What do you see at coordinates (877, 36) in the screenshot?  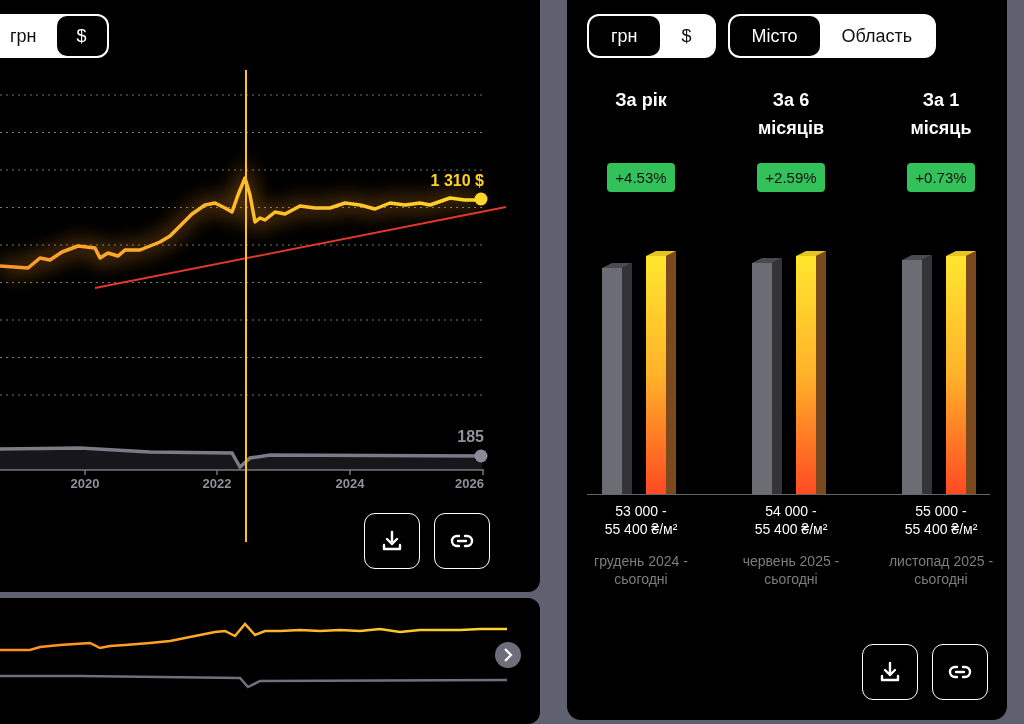 I see `toggle-option: Область` at bounding box center [877, 36].